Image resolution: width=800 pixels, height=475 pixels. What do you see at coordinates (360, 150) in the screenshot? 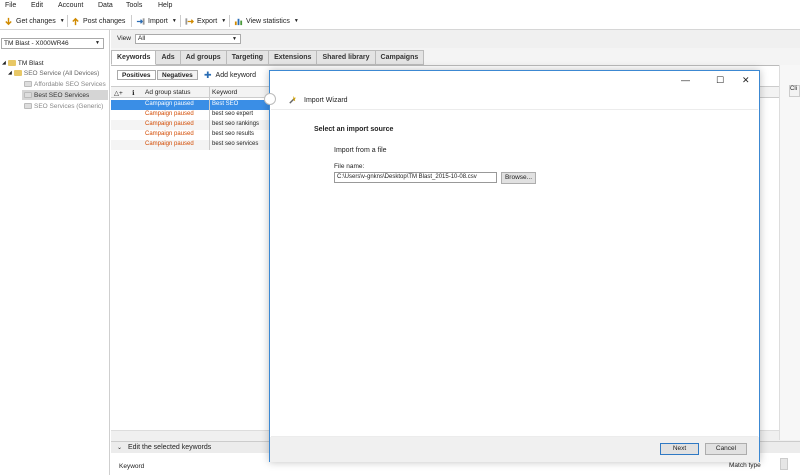
I see `import-source-option: Import from a file` at bounding box center [360, 150].